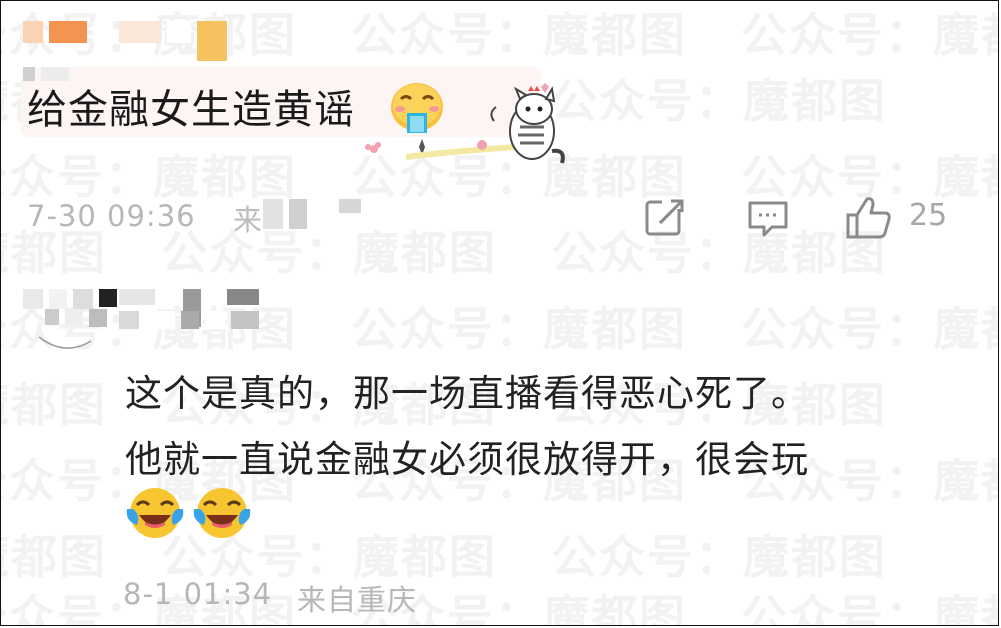  What do you see at coordinates (312, 214) in the screenshot?
I see `location-blurred` at bounding box center [312, 214].